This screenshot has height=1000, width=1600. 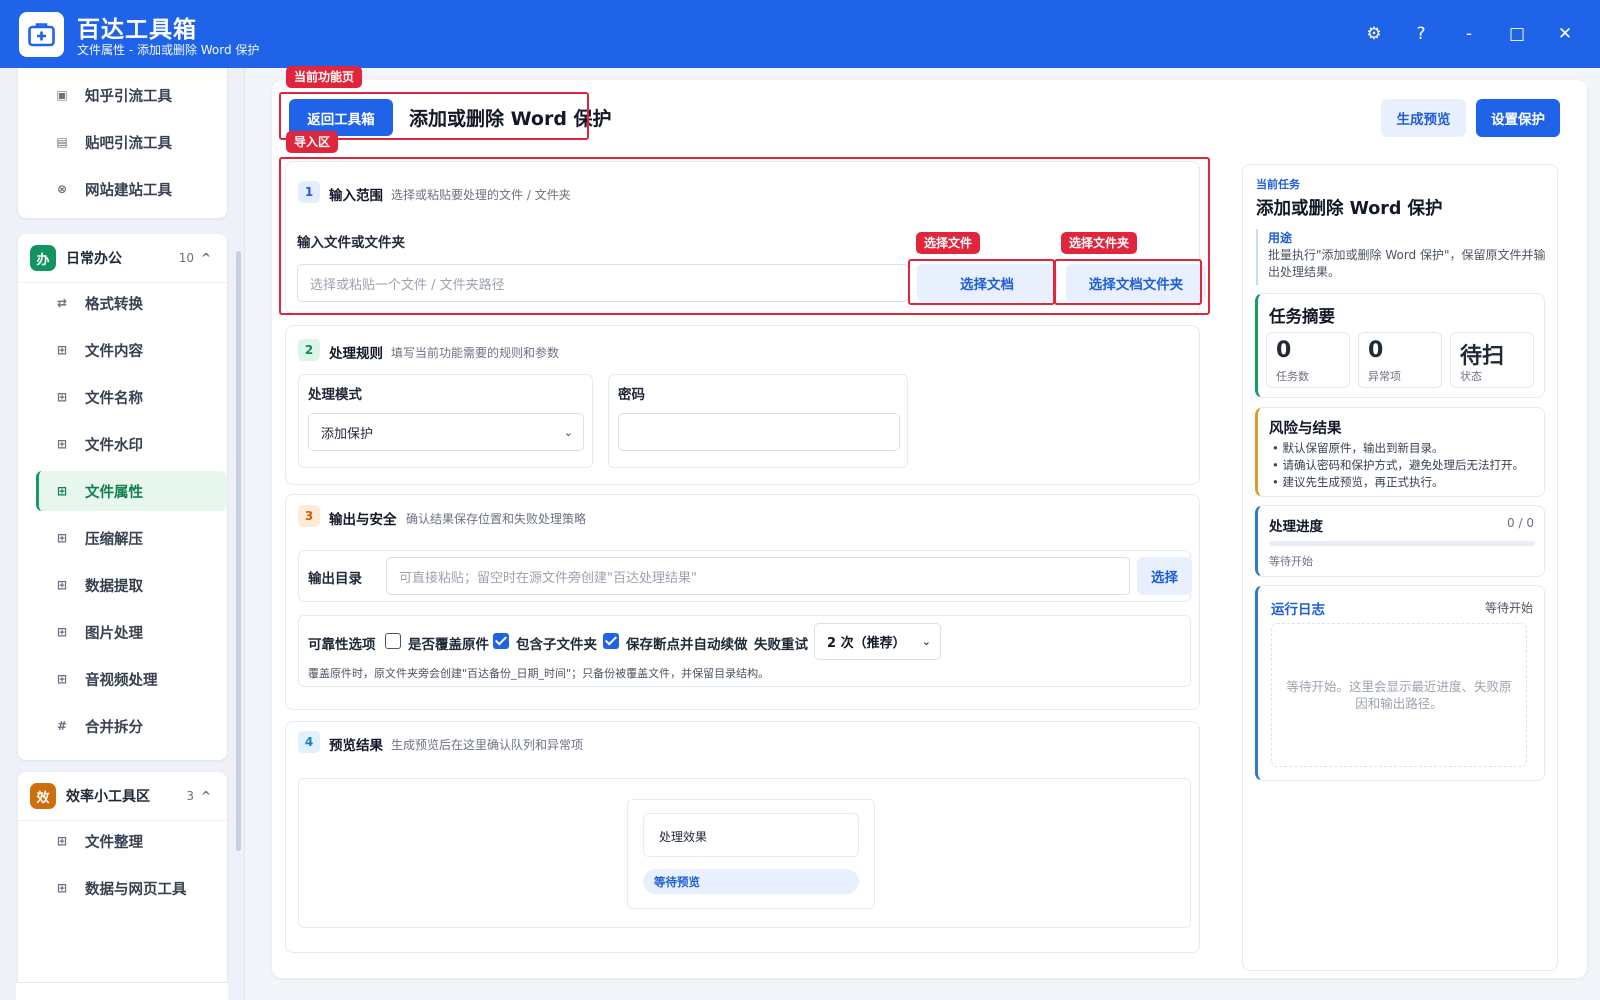 What do you see at coordinates (758, 576) in the screenshot?
I see `output-dir-input: 可直接粘贴；留空时在源文件旁创建"百达处理结果"` at bounding box center [758, 576].